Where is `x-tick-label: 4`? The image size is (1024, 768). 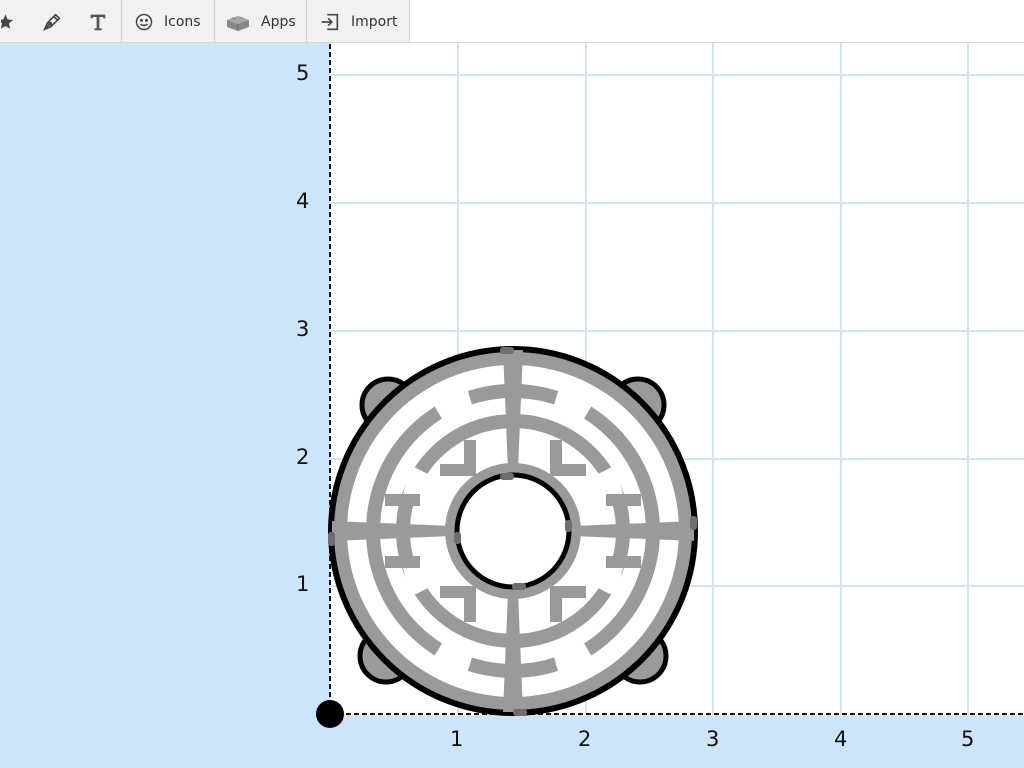
x-tick-label: 4 is located at coordinates (841, 739).